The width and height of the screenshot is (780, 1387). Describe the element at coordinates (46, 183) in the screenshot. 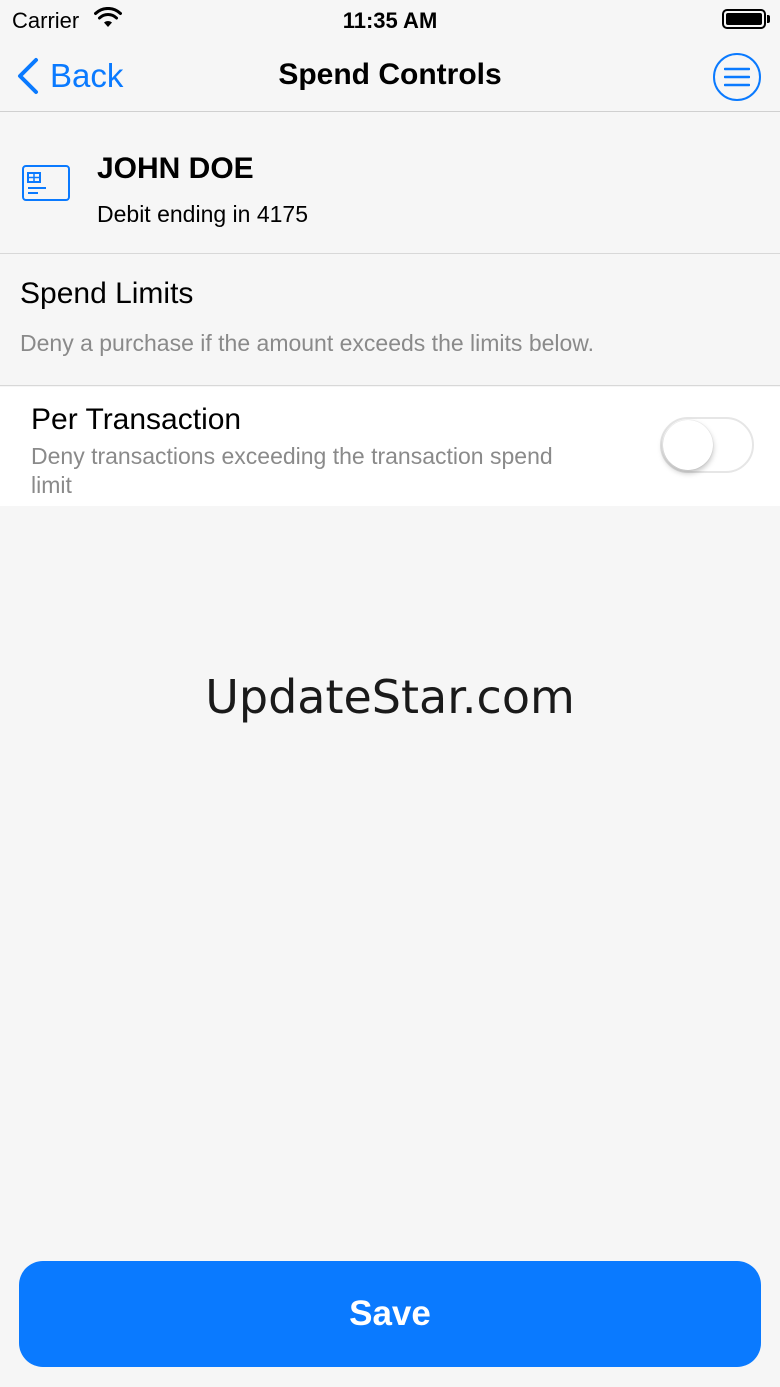

I see `credit-card-icon` at that location.